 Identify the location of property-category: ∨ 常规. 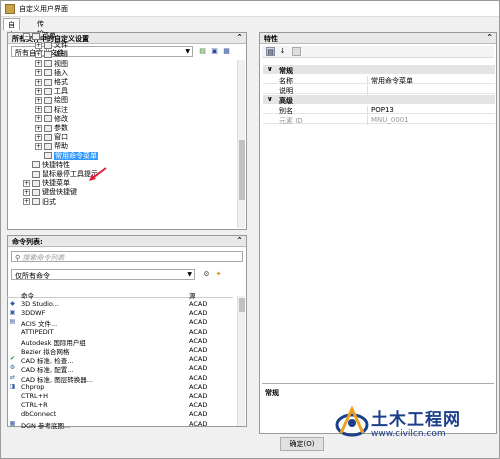
(379, 70).